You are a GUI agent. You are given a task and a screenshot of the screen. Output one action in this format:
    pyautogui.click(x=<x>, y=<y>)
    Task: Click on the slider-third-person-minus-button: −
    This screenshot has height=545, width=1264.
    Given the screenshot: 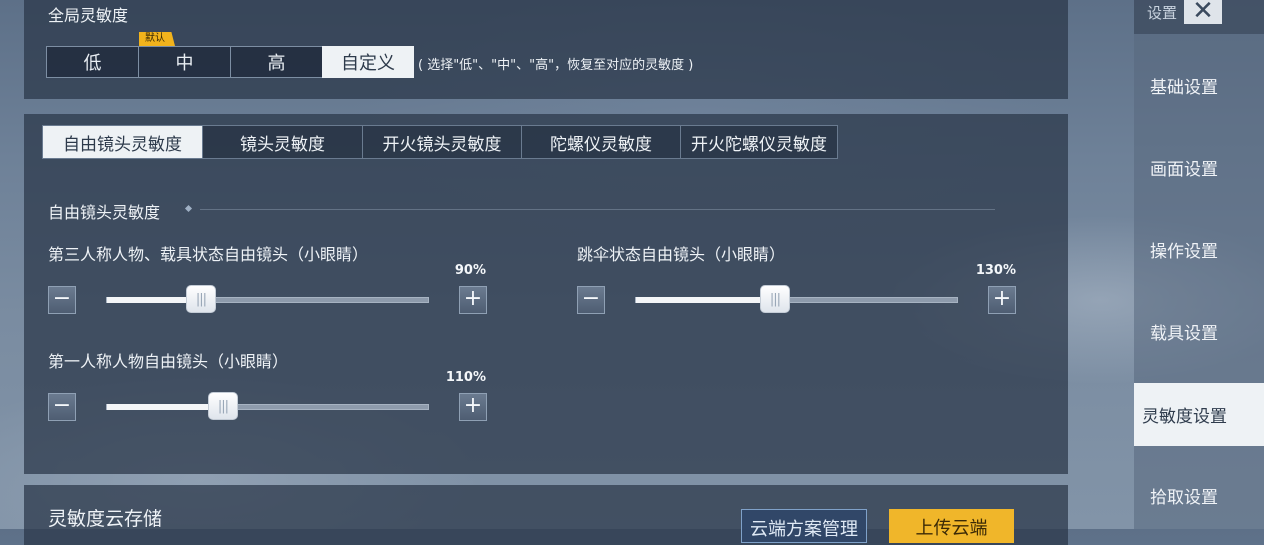 What is the action you would take?
    pyautogui.click(x=62, y=300)
    